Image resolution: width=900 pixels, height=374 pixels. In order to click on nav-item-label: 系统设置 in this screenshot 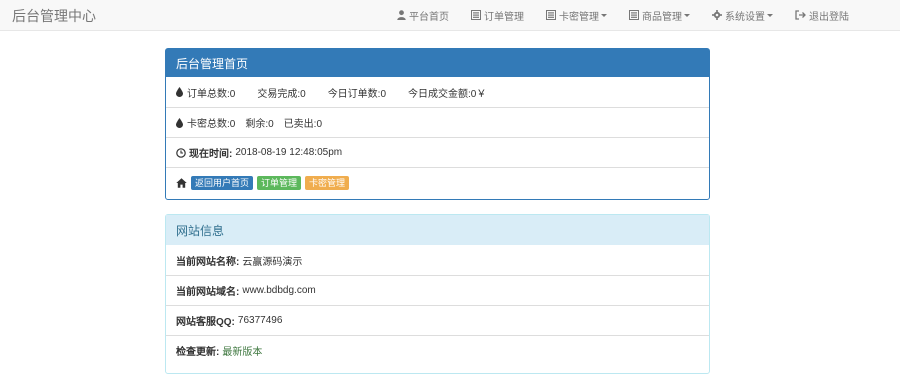, I will do `click(745, 17)`.